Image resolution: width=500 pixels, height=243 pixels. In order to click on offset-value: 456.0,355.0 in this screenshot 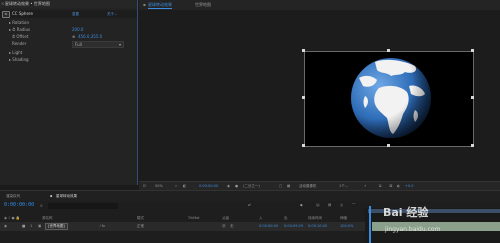, I will do `click(90, 36)`.